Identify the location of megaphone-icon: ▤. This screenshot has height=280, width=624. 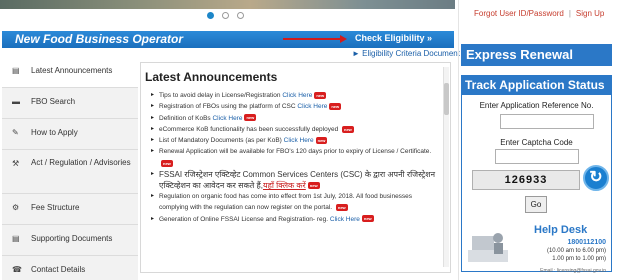
(16, 70).